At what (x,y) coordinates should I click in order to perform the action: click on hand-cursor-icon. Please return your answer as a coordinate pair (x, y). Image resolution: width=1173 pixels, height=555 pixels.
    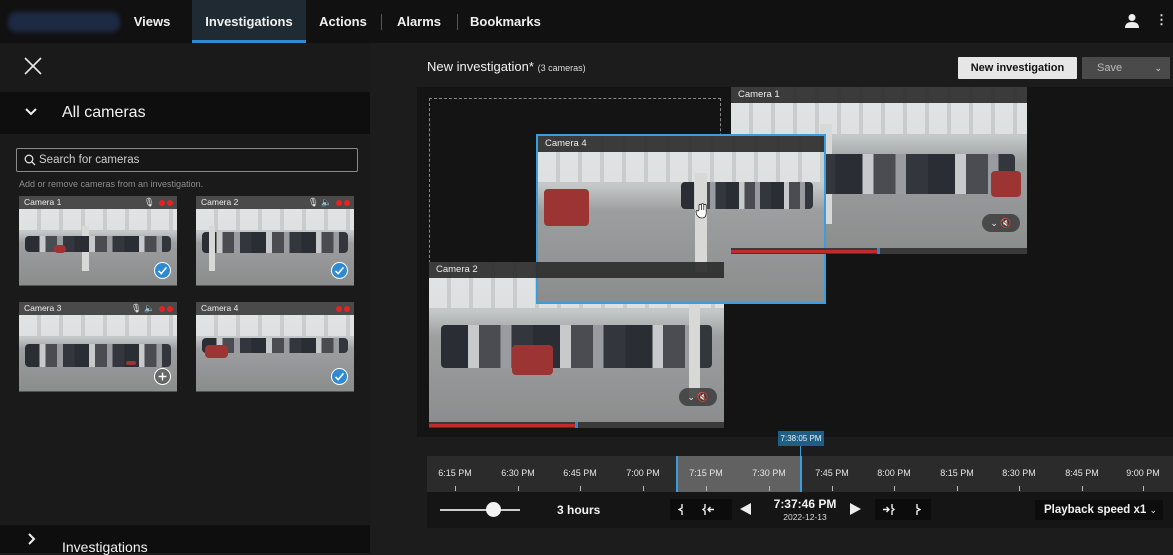
    Looking at the image, I should click on (701, 211).